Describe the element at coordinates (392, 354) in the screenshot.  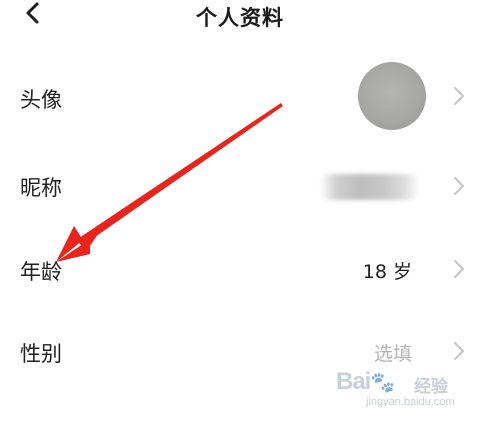
I see `gender-value: 选填` at that location.